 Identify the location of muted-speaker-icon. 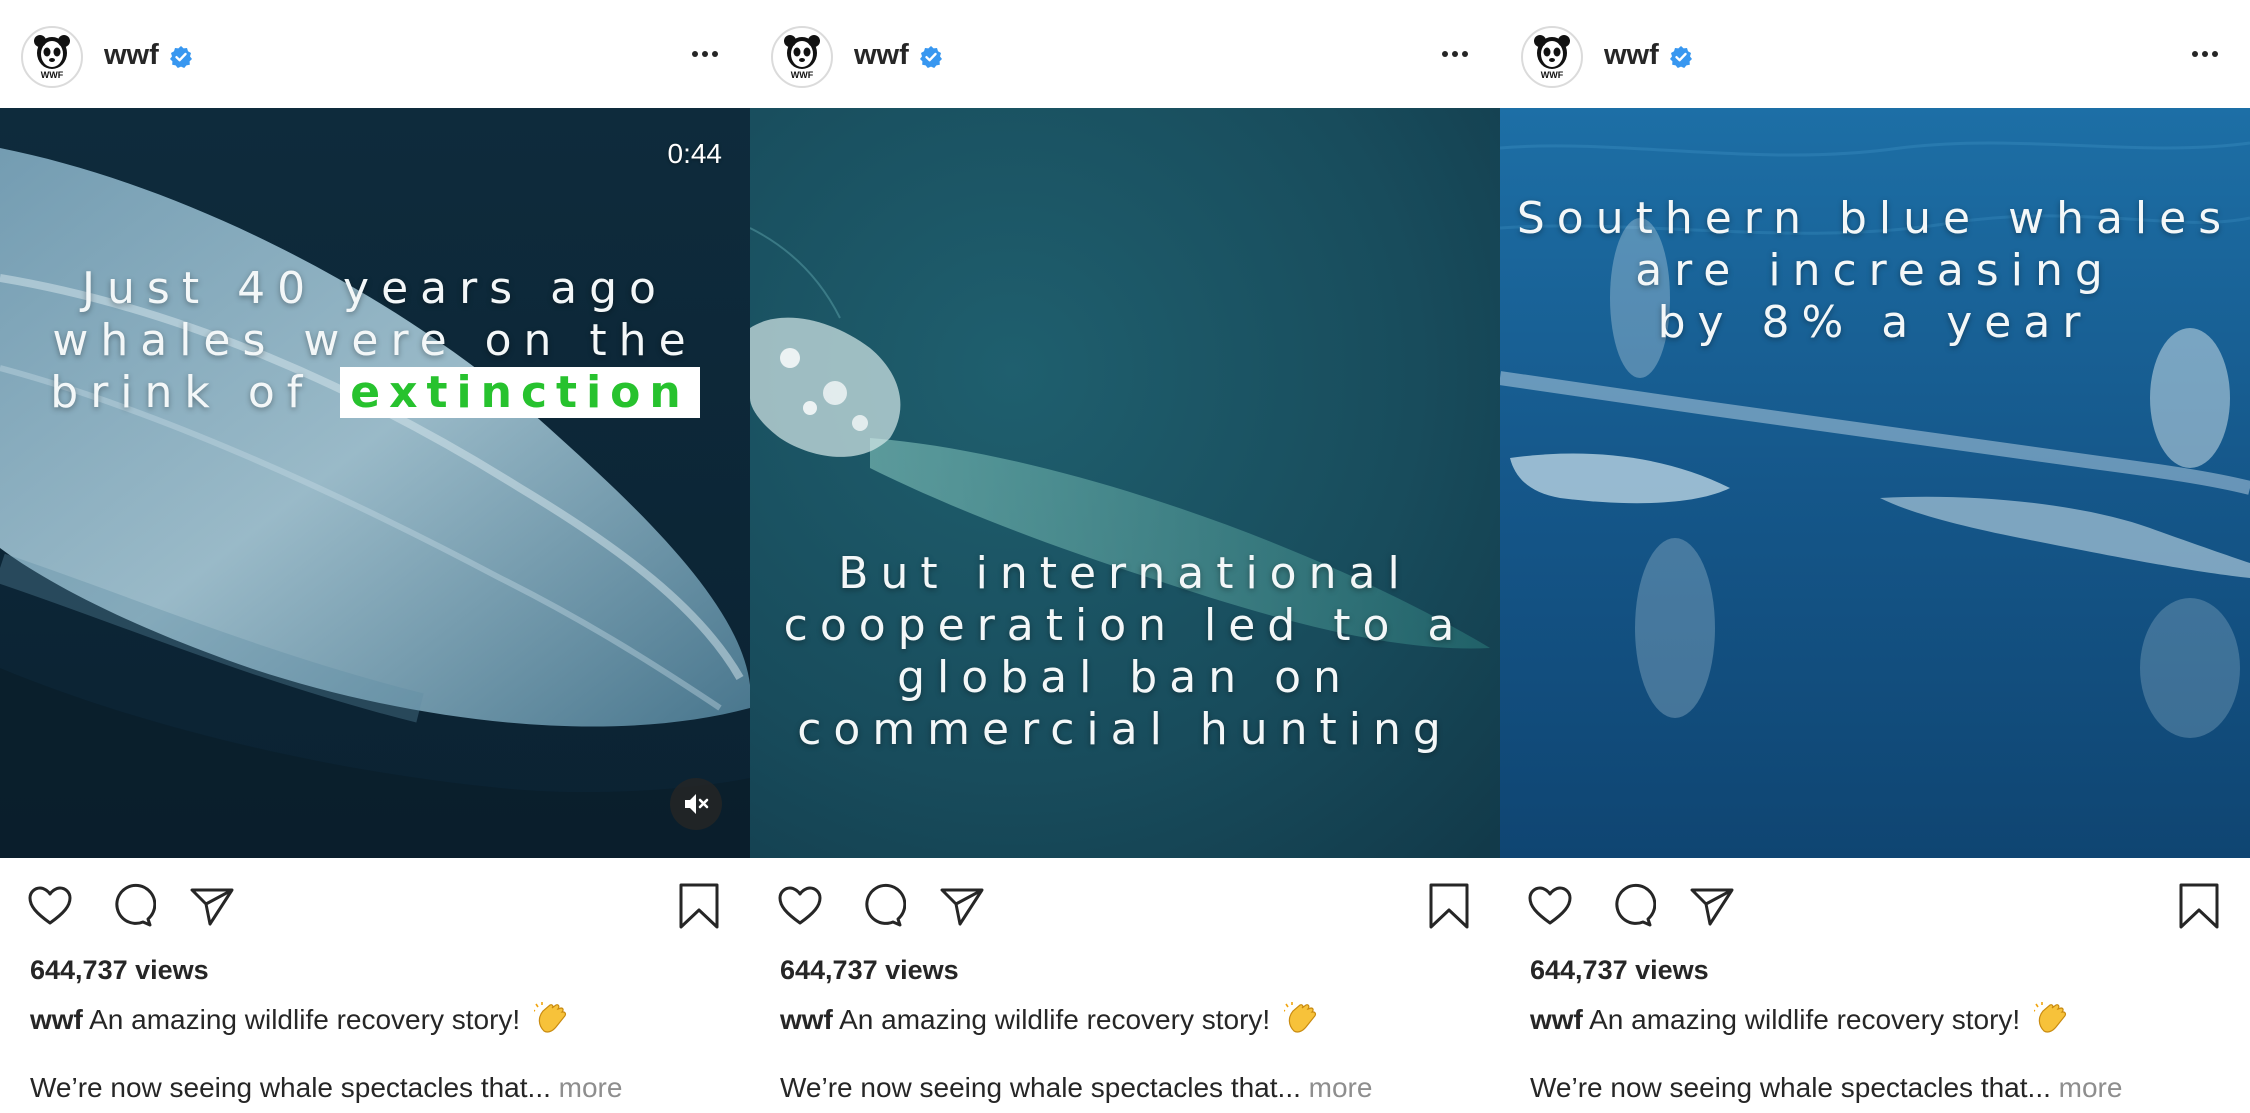
(696, 804).